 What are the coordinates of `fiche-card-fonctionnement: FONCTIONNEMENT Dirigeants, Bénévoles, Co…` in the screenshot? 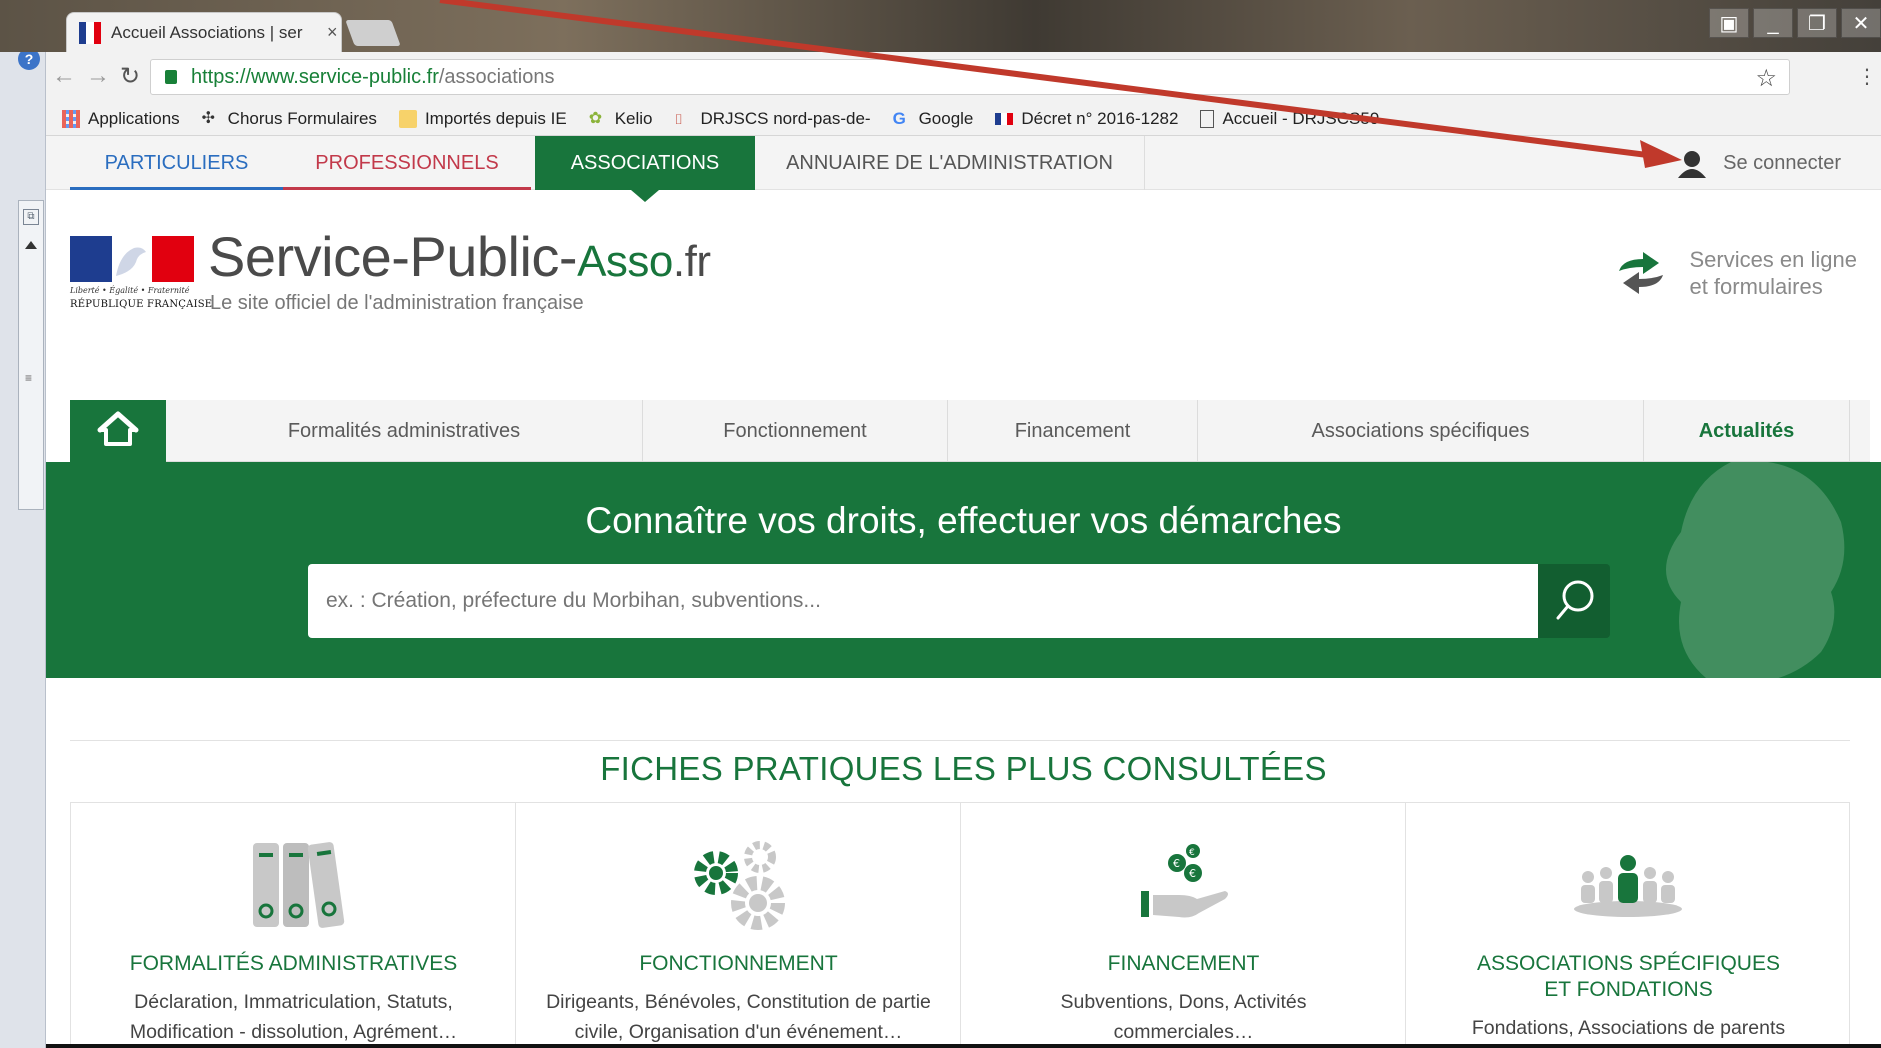 It's located at (737, 925).